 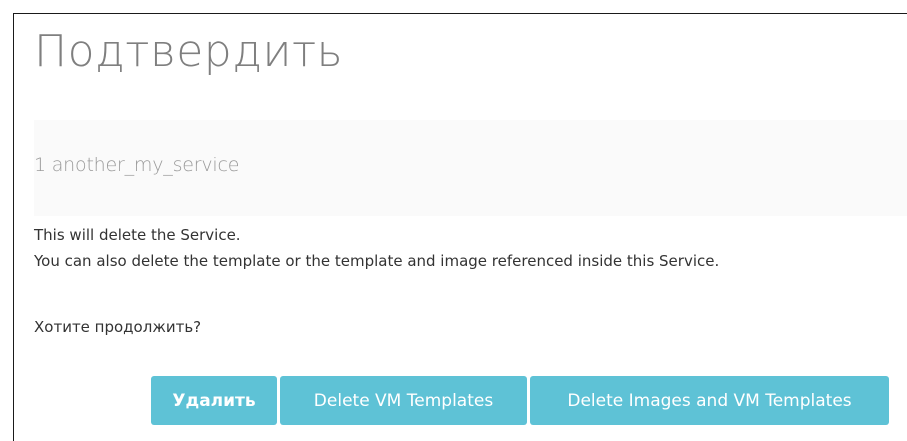 I want to click on confirm-question: Хотите продолжить?, so click(x=118, y=327).